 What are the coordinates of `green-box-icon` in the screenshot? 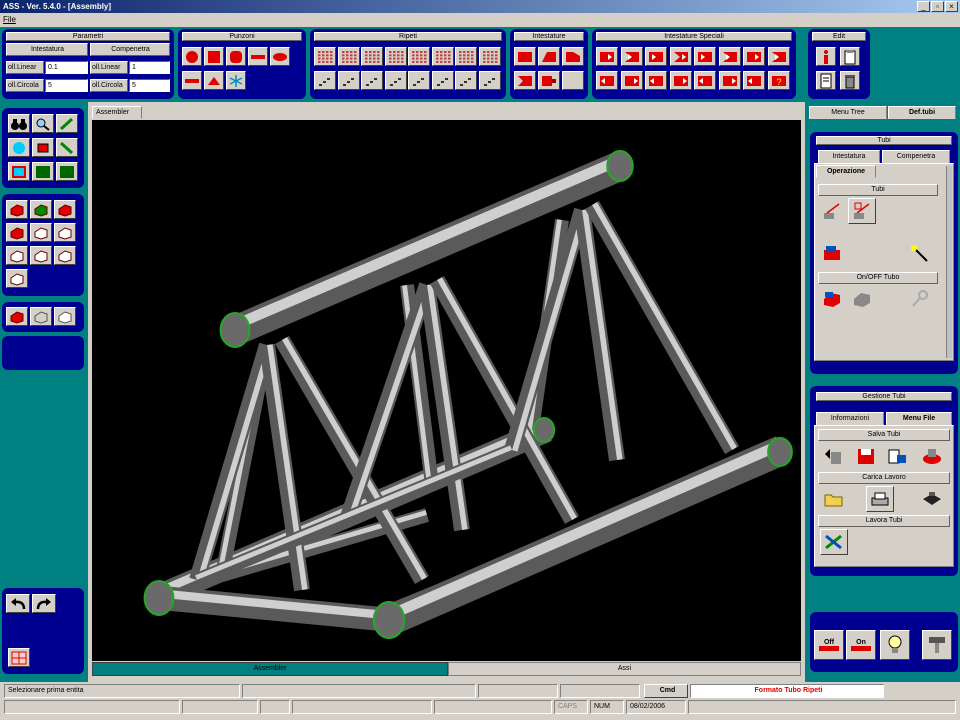 It's located at (43, 171).